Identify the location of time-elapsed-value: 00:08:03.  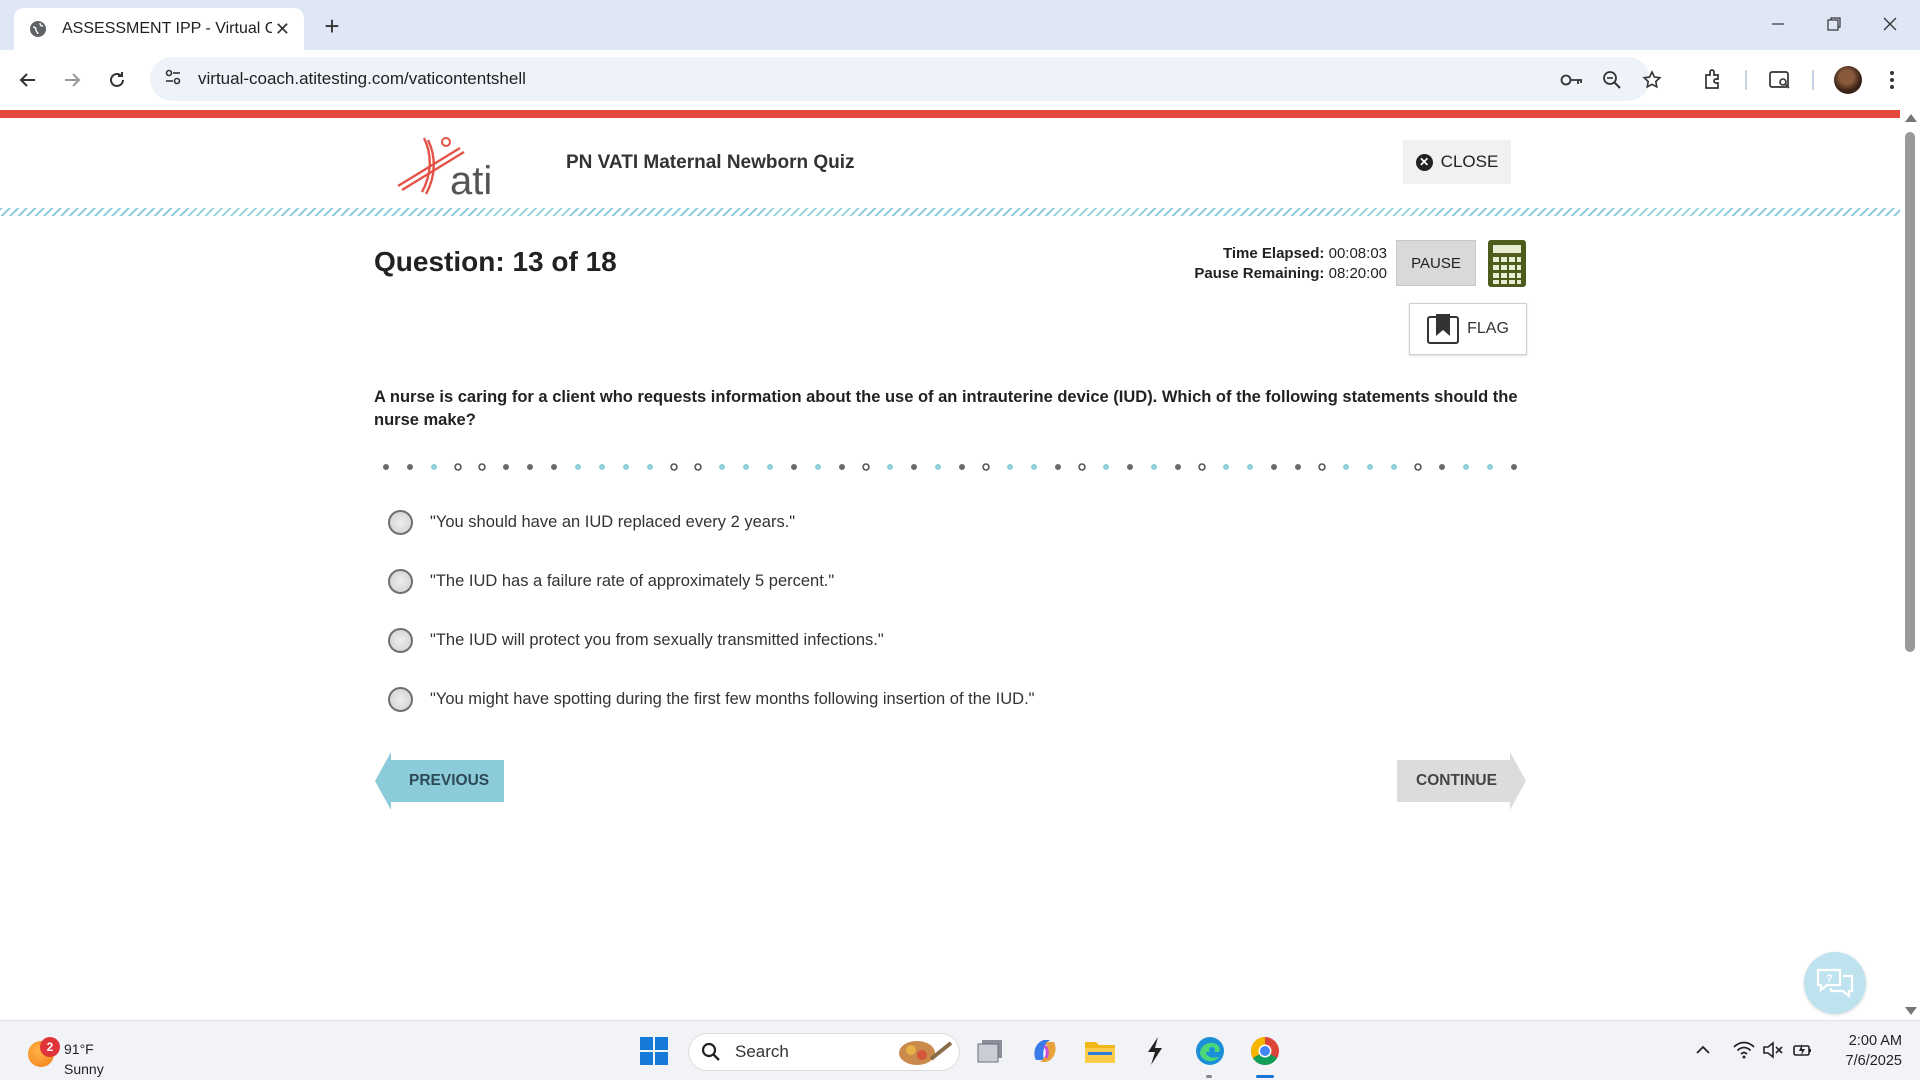
(1357, 253).